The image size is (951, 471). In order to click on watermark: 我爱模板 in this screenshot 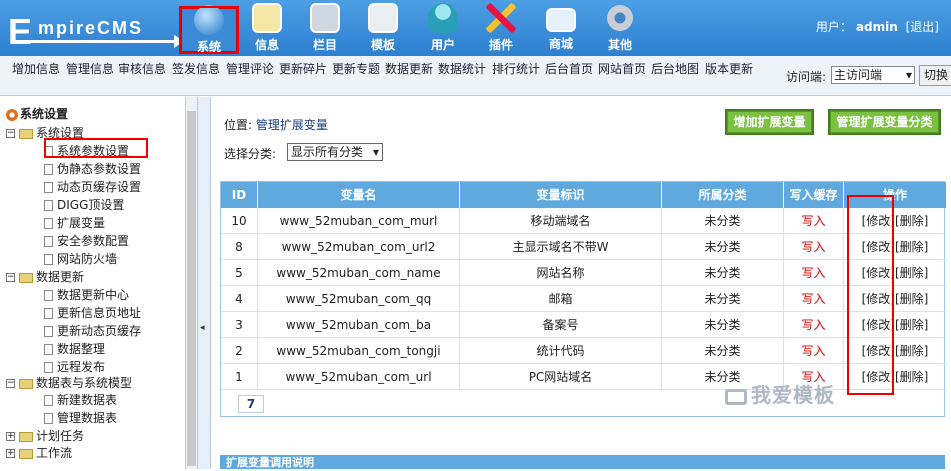, I will do `click(780, 393)`.